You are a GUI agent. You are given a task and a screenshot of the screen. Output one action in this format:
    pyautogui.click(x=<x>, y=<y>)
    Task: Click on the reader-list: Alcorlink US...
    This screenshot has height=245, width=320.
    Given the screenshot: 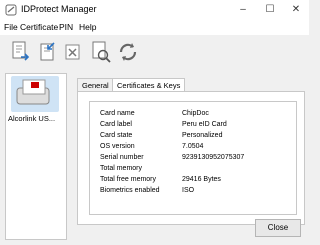 What is the action you would take?
    pyautogui.click(x=36, y=156)
    